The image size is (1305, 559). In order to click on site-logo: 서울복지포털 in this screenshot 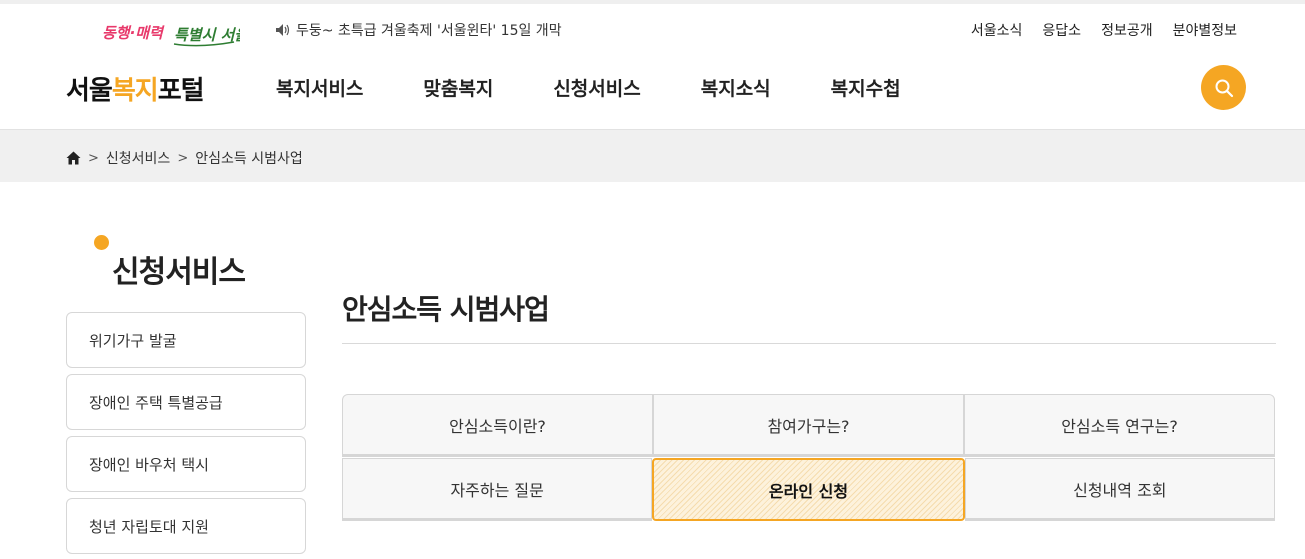, I will do `click(135, 88)`.